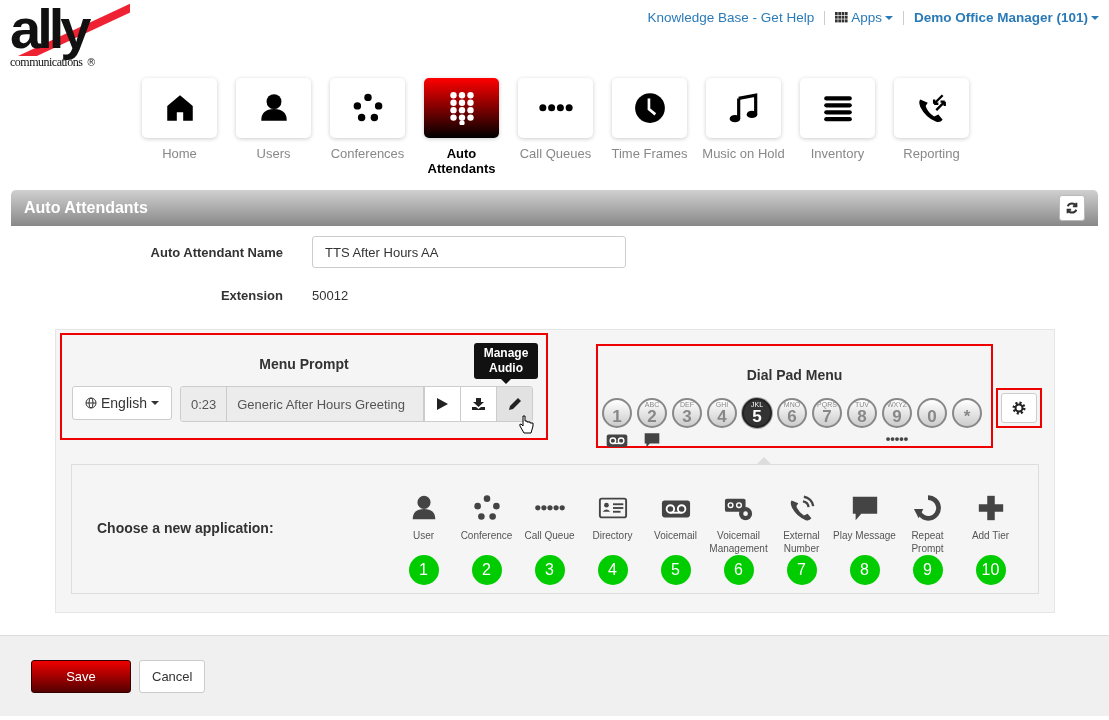 The height and width of the screenshot is (720, 1109). What do you see at coordinates (990, 570) in the screenshot?
I see `number-badge: 10` at bounding box center [990, 570].